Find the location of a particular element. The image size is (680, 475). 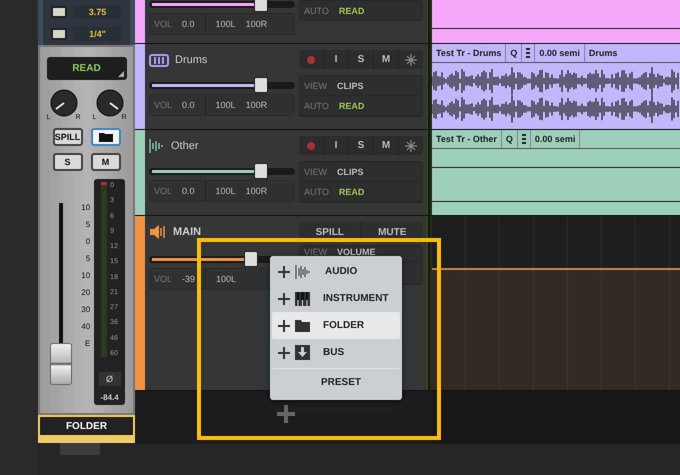

plugin-value: 3.75 is located at coordinates (97, 12).